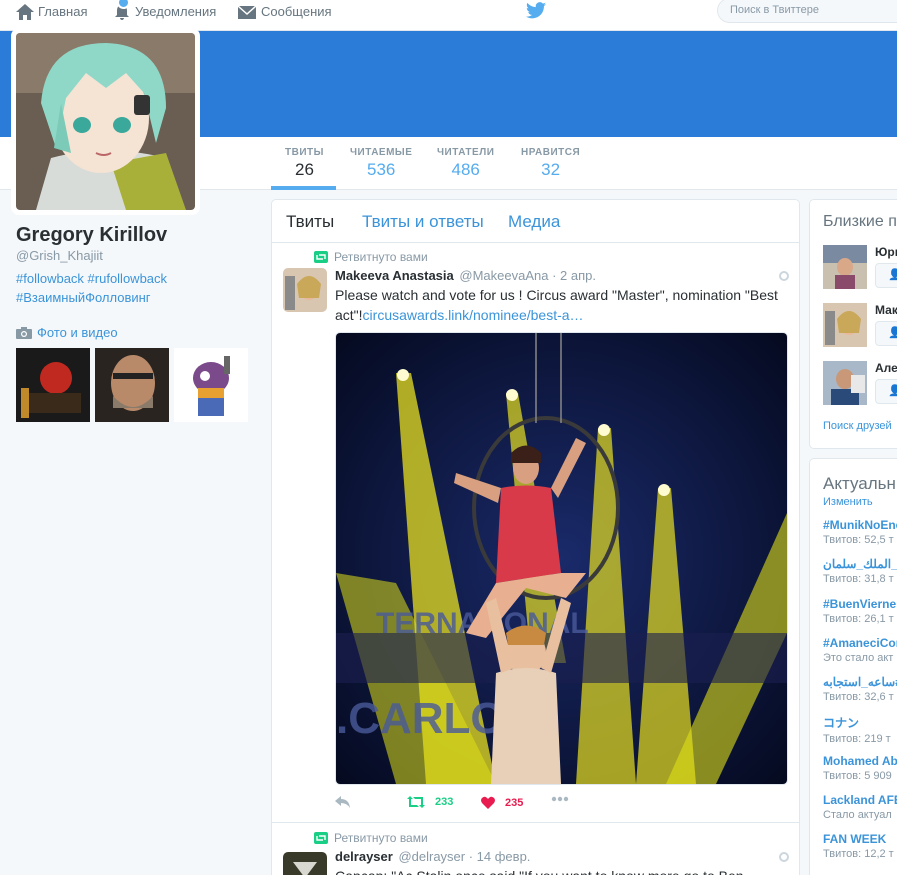 The height and width of the screenshot is (875, 897). What do you see at coordinates (164, 11) in the screenshot?
I see `nav-notifications: Уведомления` at bounding box center [164, 11].